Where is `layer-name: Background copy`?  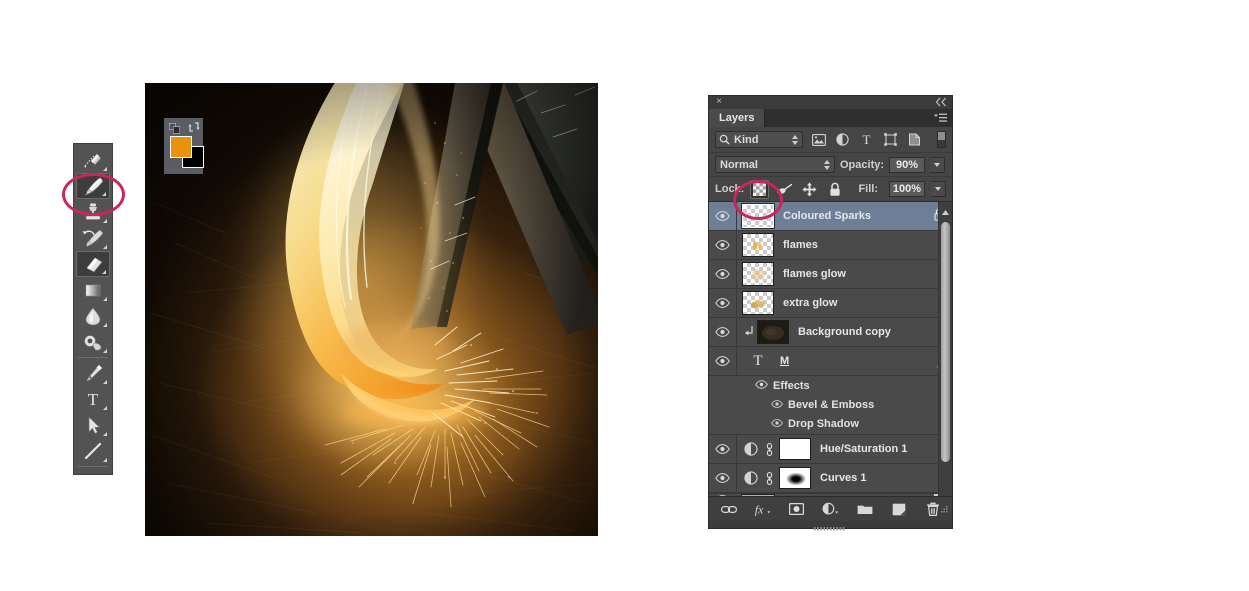
layer-name: Background copy is located at coordinates (844, 332).